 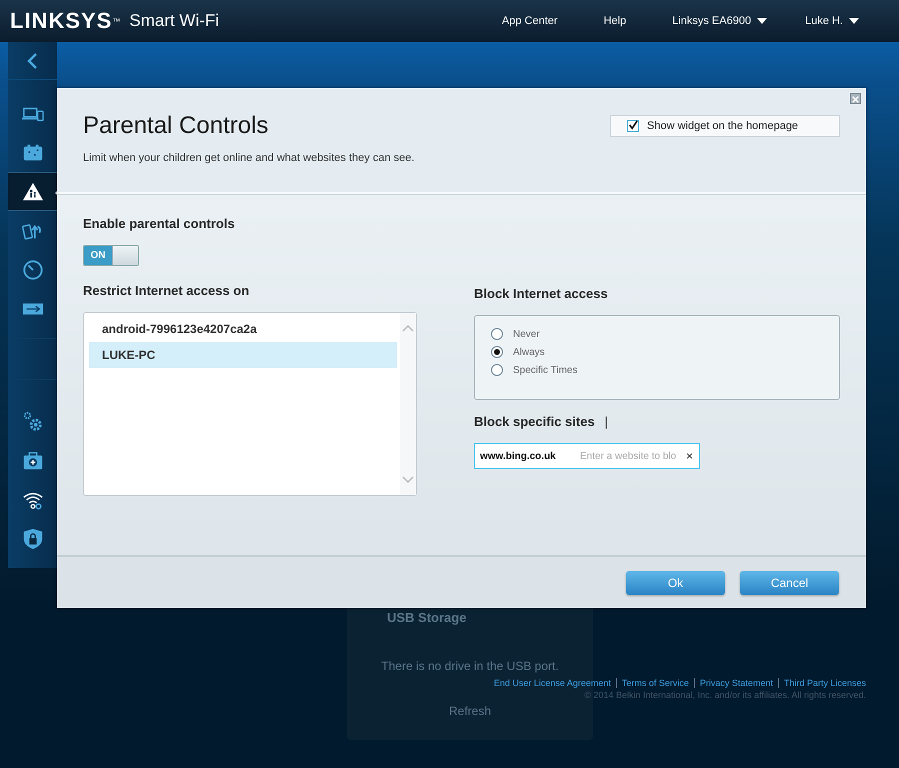 What do you see at coordinates (720, 21) in the screenshot?
I see `dropdown-menu: Linksys EA6900` at bounding box center [720, 21].